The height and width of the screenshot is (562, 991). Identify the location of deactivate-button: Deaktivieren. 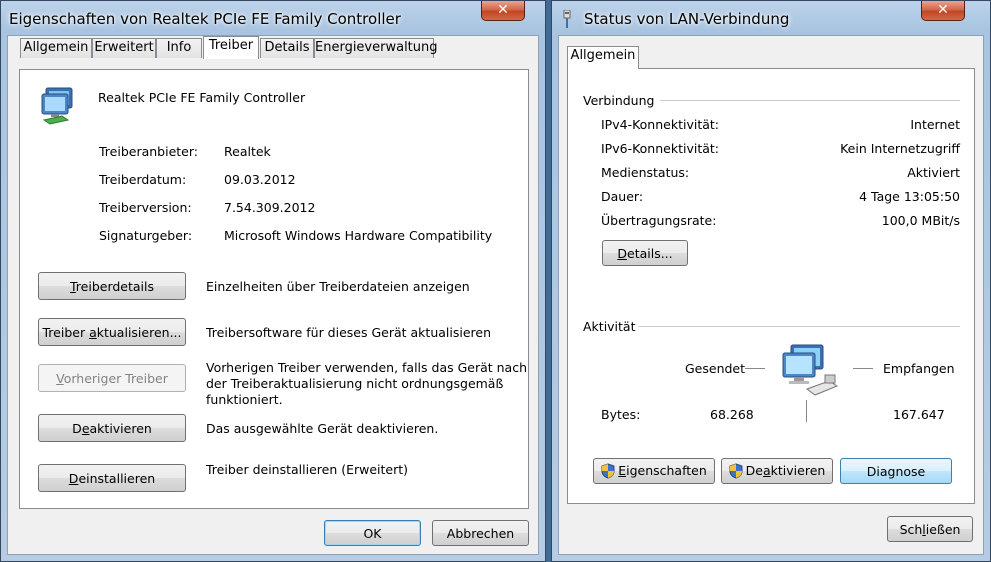
(777, 471).